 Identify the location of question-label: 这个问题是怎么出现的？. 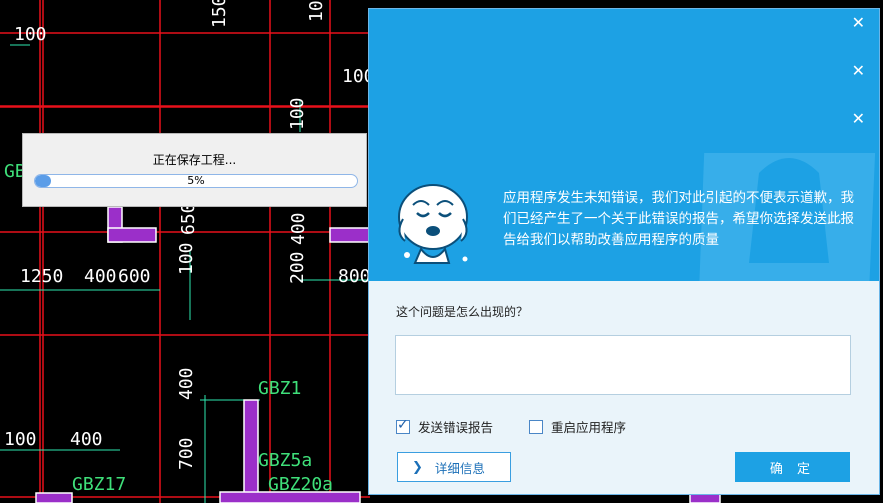
(462, 312).